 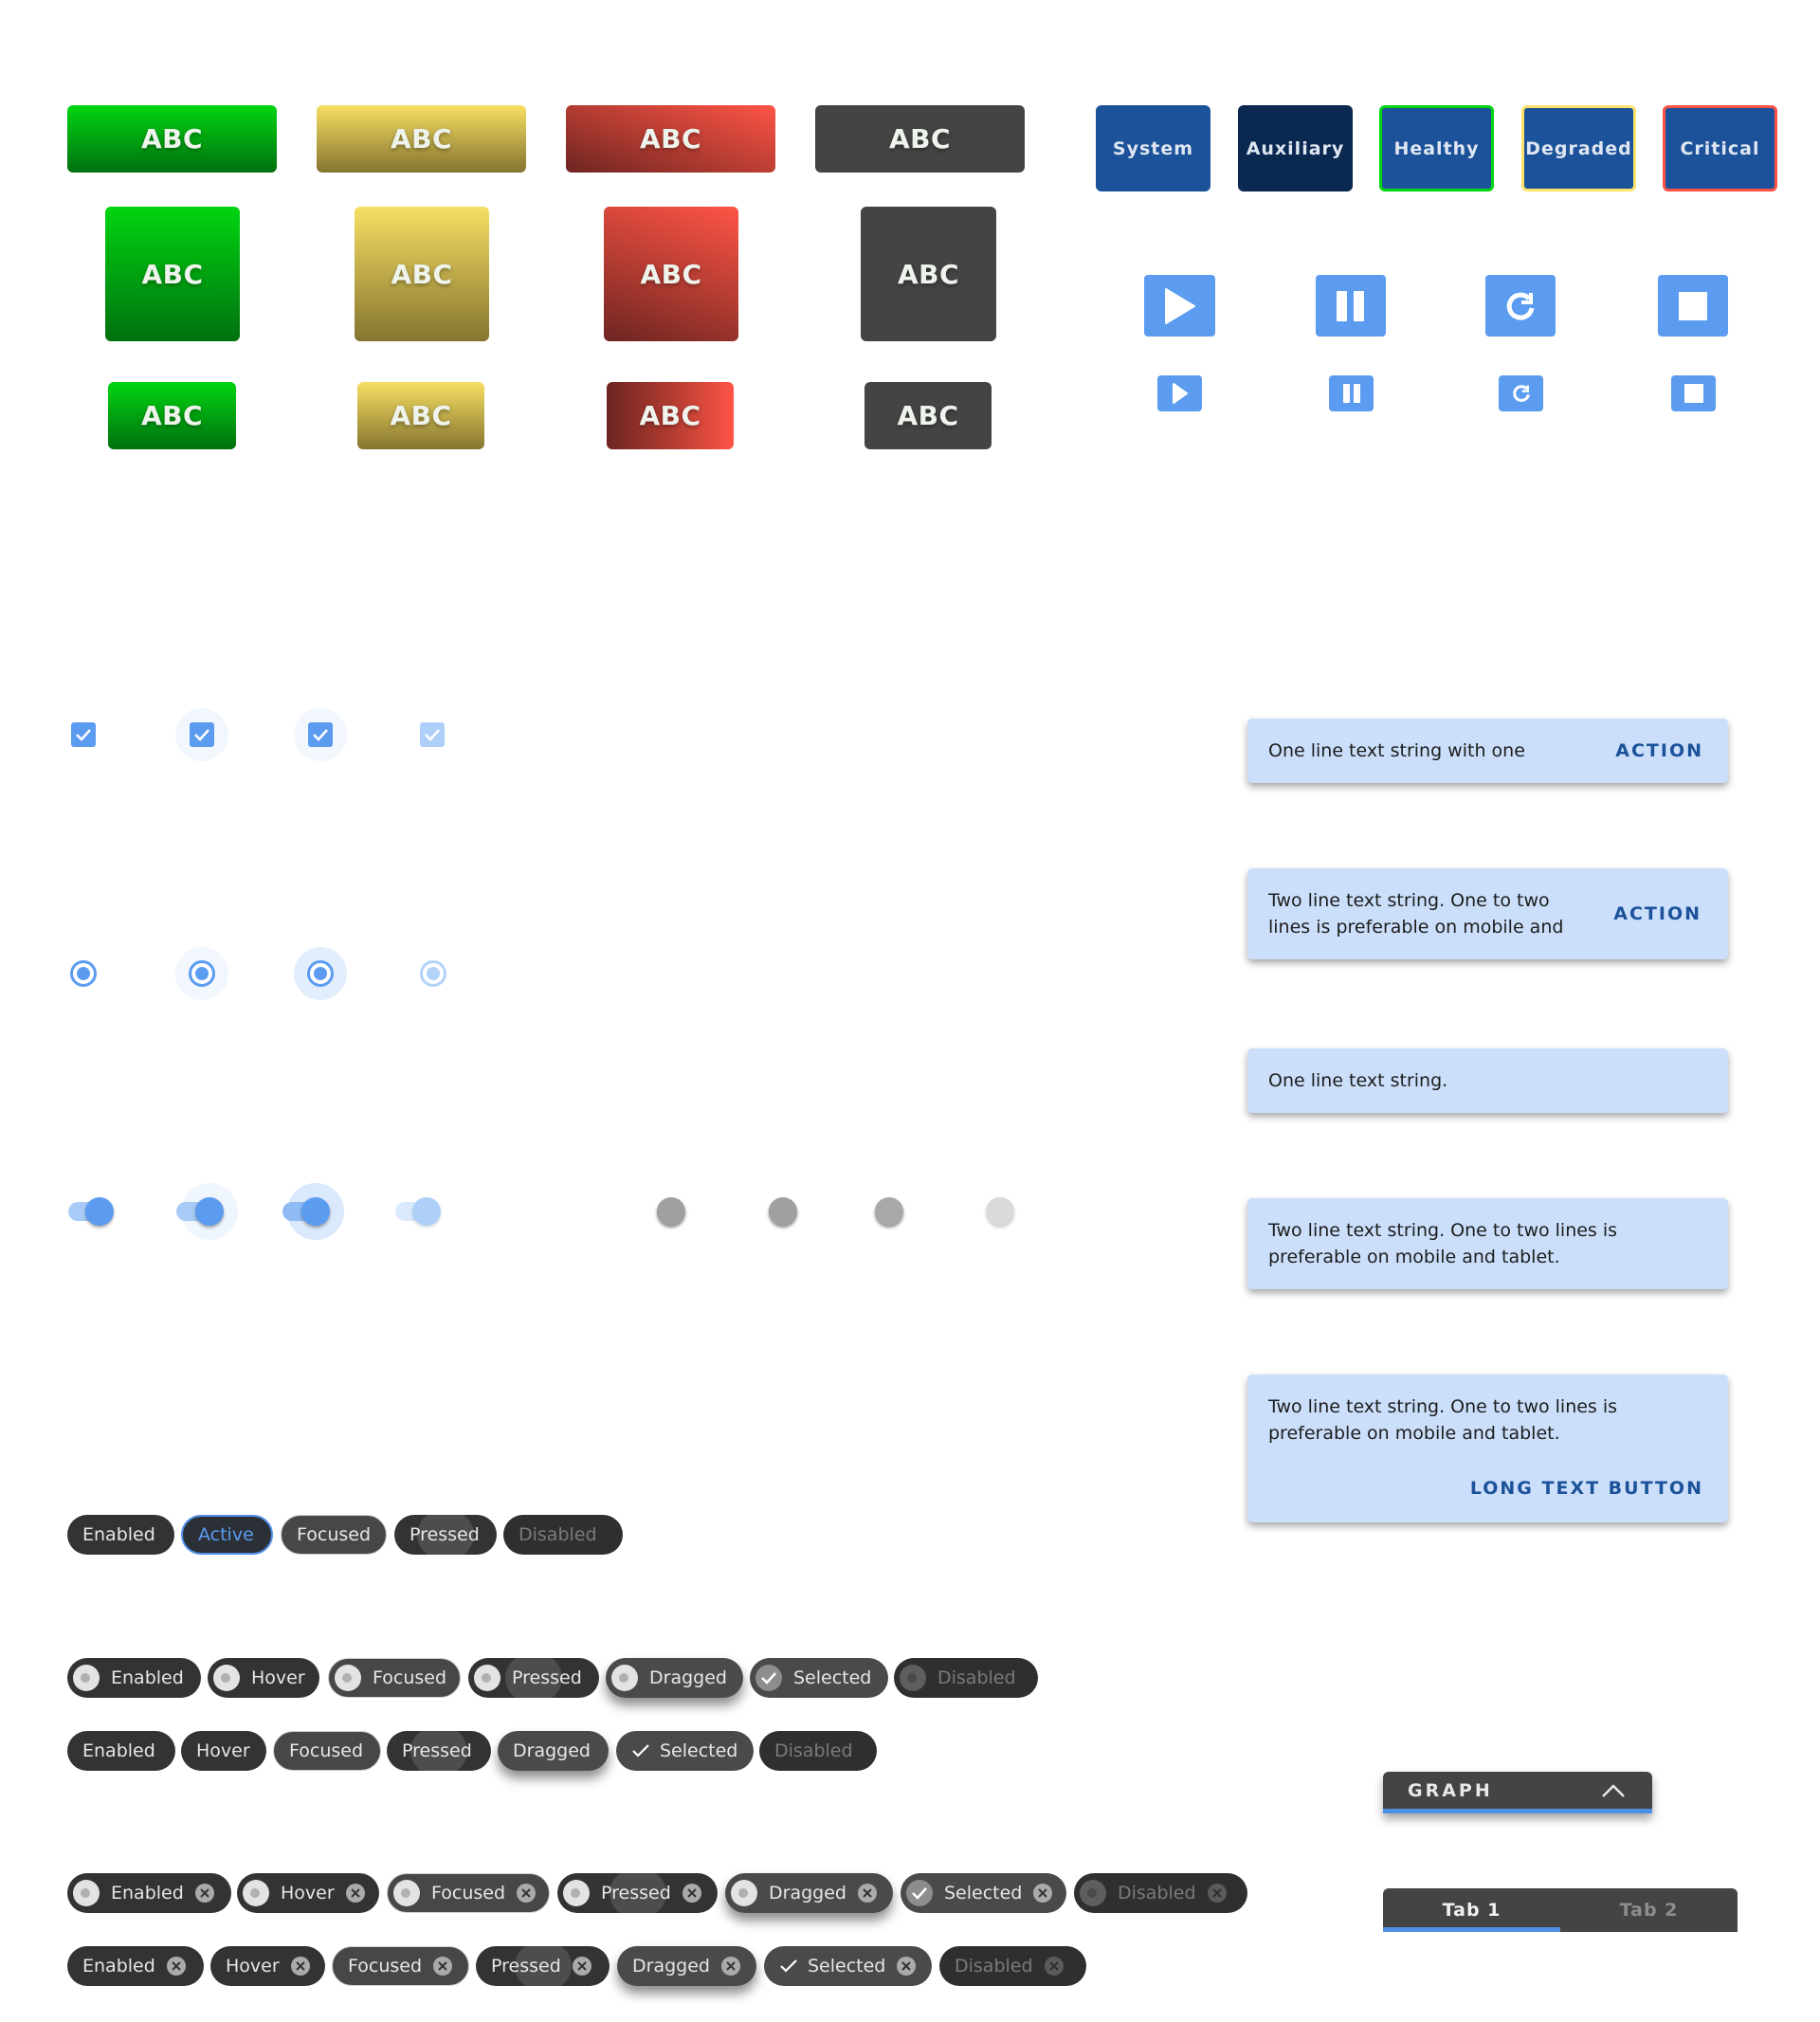 What do you see at coordinates (121, 1751) in the screenshot?
I see `filter-chip-enabled: Enabled` at bounding box center [121, 1751].